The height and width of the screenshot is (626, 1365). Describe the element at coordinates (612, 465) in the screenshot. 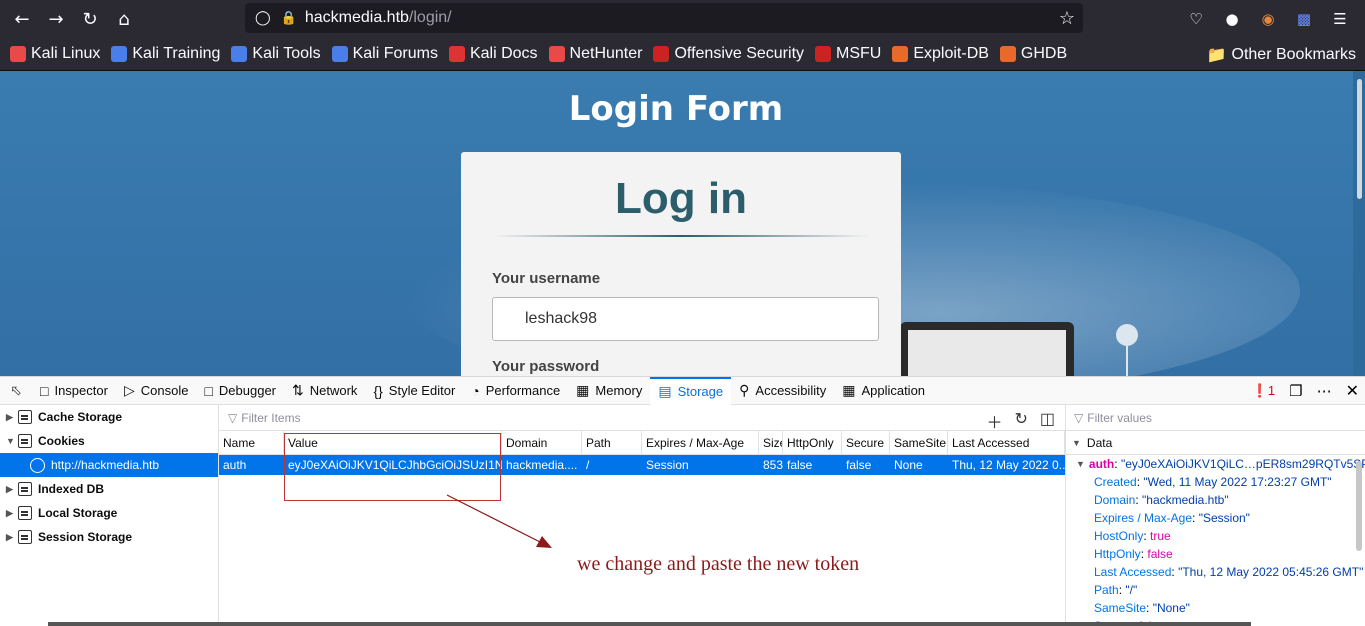

I see `table-cell: /` at that location.